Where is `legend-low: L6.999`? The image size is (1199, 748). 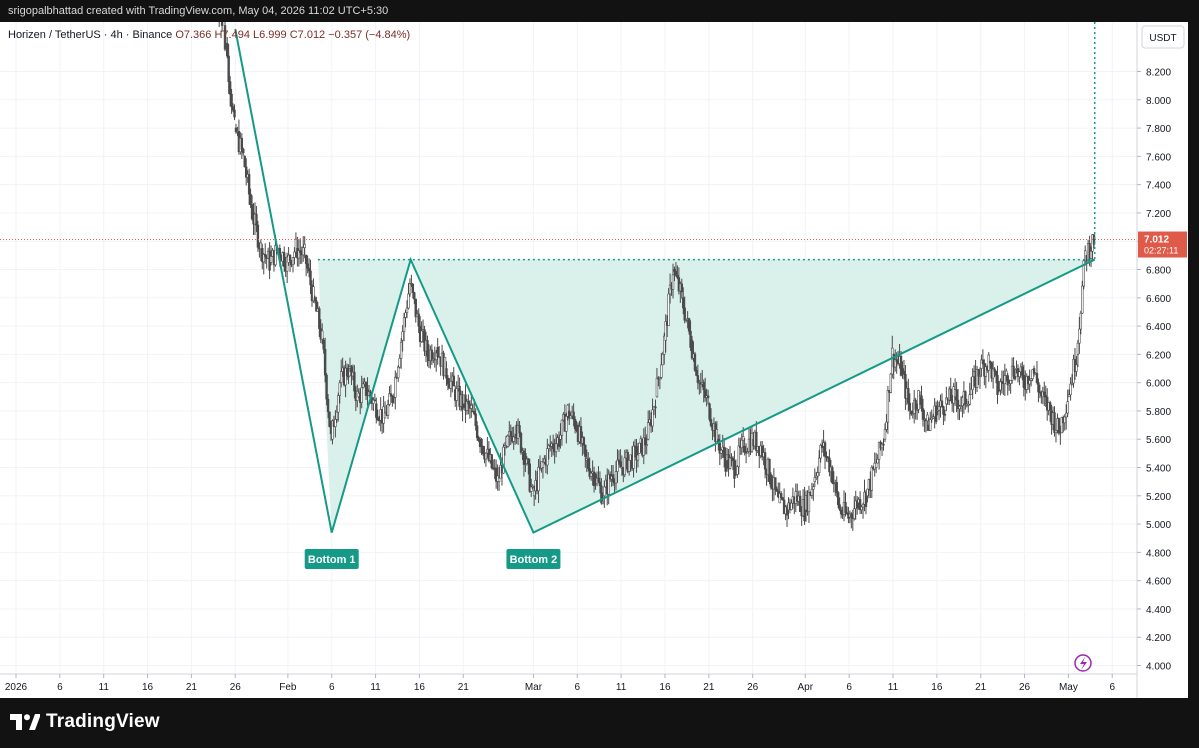
legend-low: L6.999 is located at coordinates (271, 35).